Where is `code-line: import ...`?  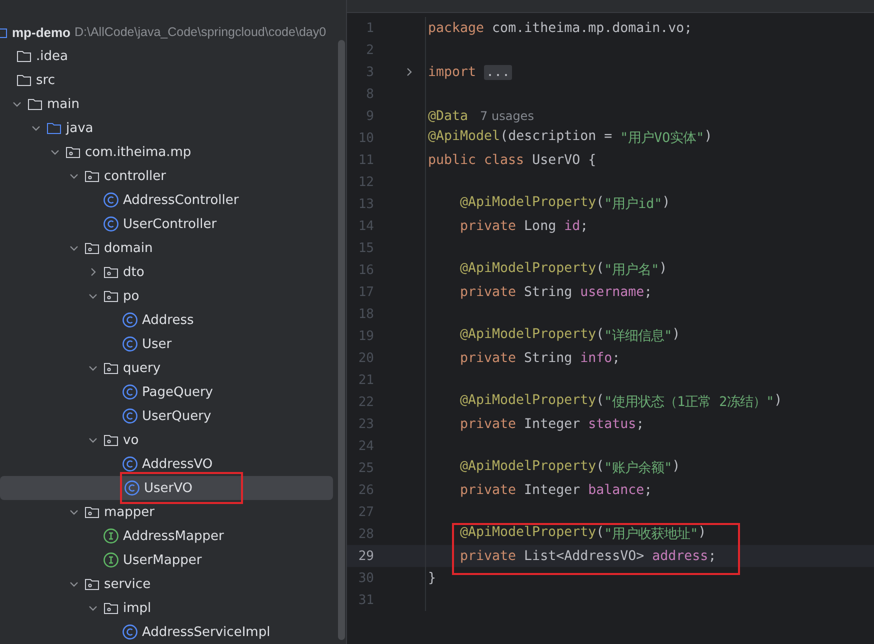
code-line: import ... is located at coordinates (469, 72).